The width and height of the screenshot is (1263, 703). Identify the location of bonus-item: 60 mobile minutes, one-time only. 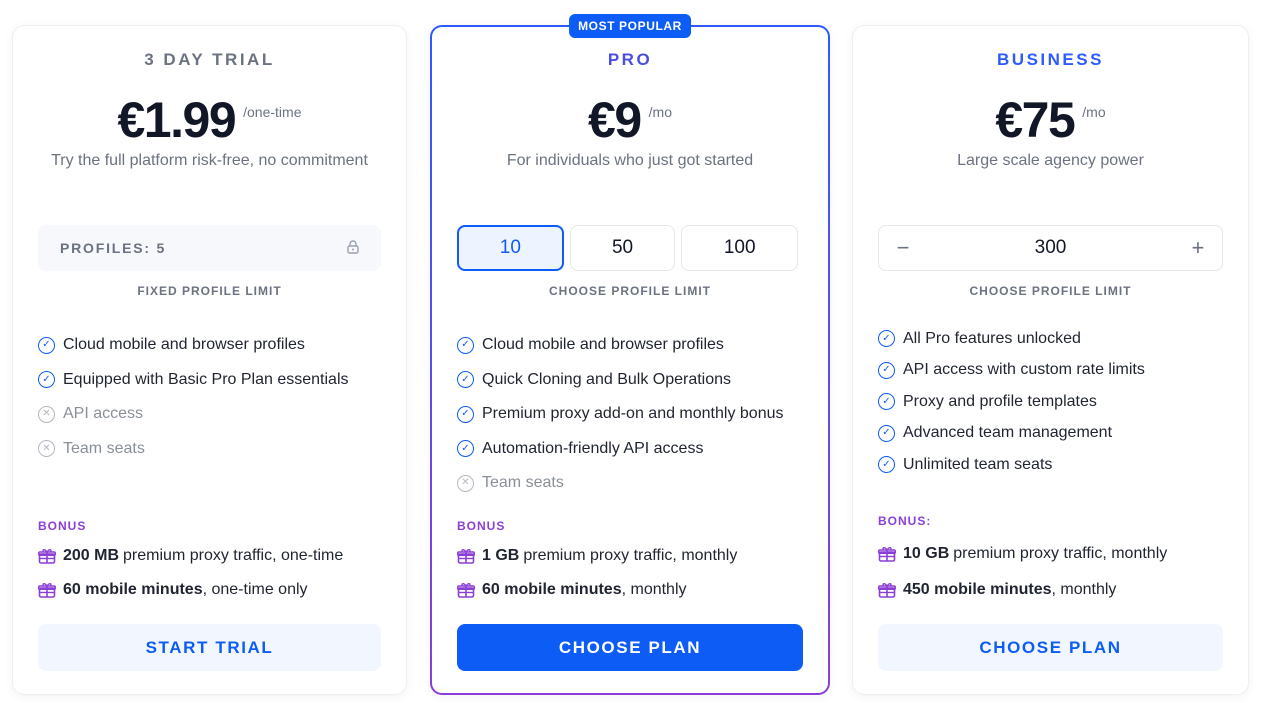
(212, 590).